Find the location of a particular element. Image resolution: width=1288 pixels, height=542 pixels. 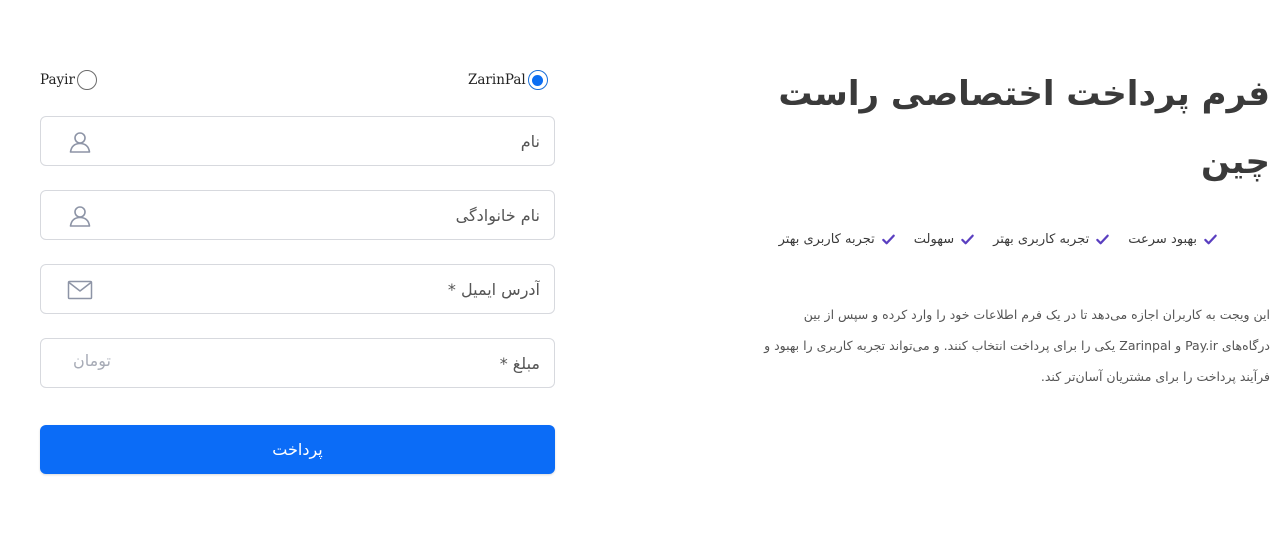

gateway-option-zarinpal: ZarinPal is located at coordinates (508, 80).